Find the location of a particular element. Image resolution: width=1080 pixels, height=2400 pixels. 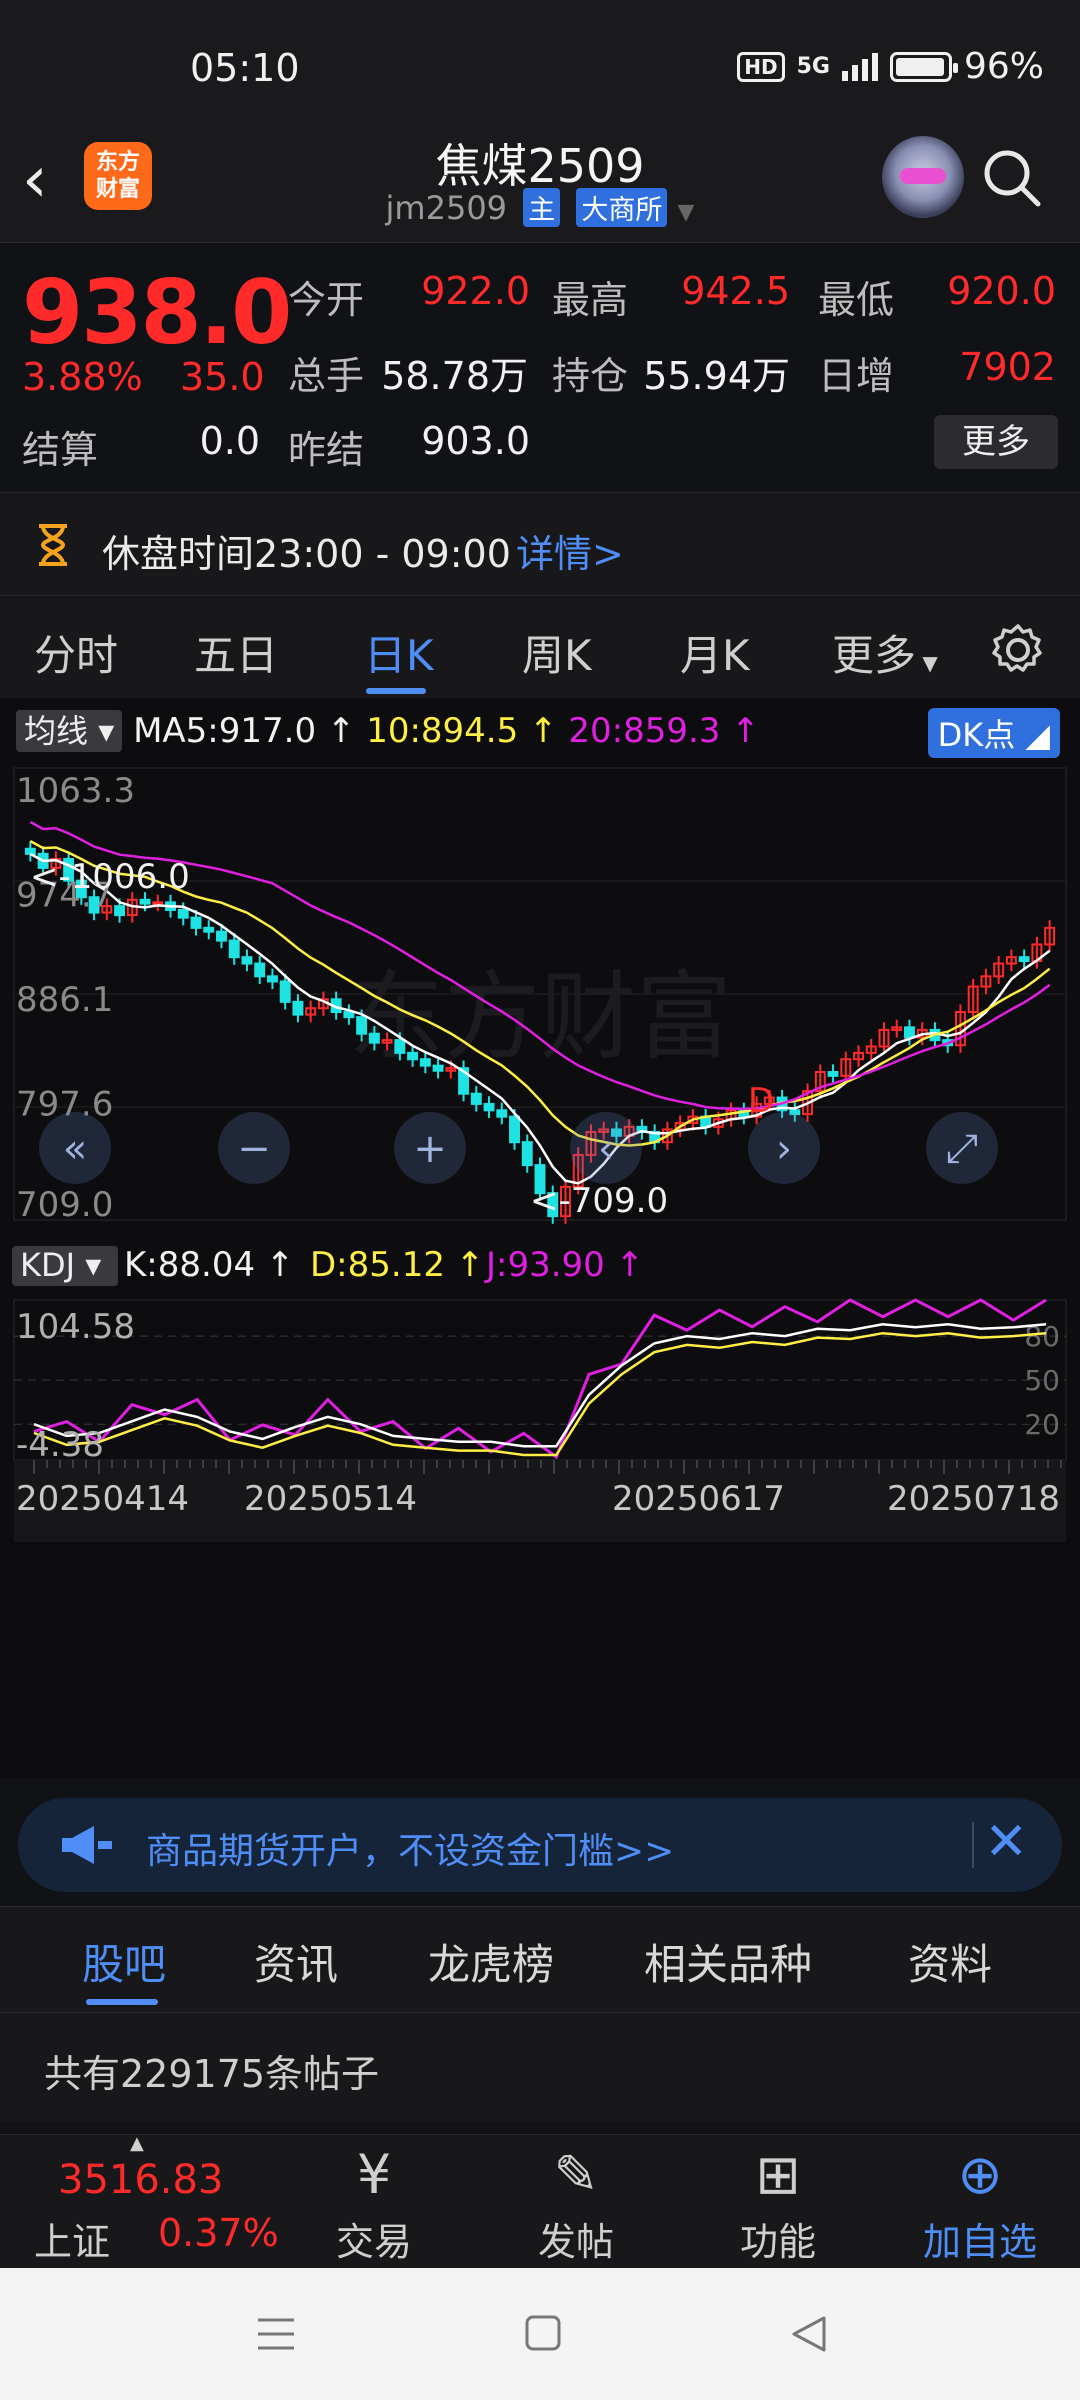

tab-profile: 资料 is located at coordinates (950, 1961).